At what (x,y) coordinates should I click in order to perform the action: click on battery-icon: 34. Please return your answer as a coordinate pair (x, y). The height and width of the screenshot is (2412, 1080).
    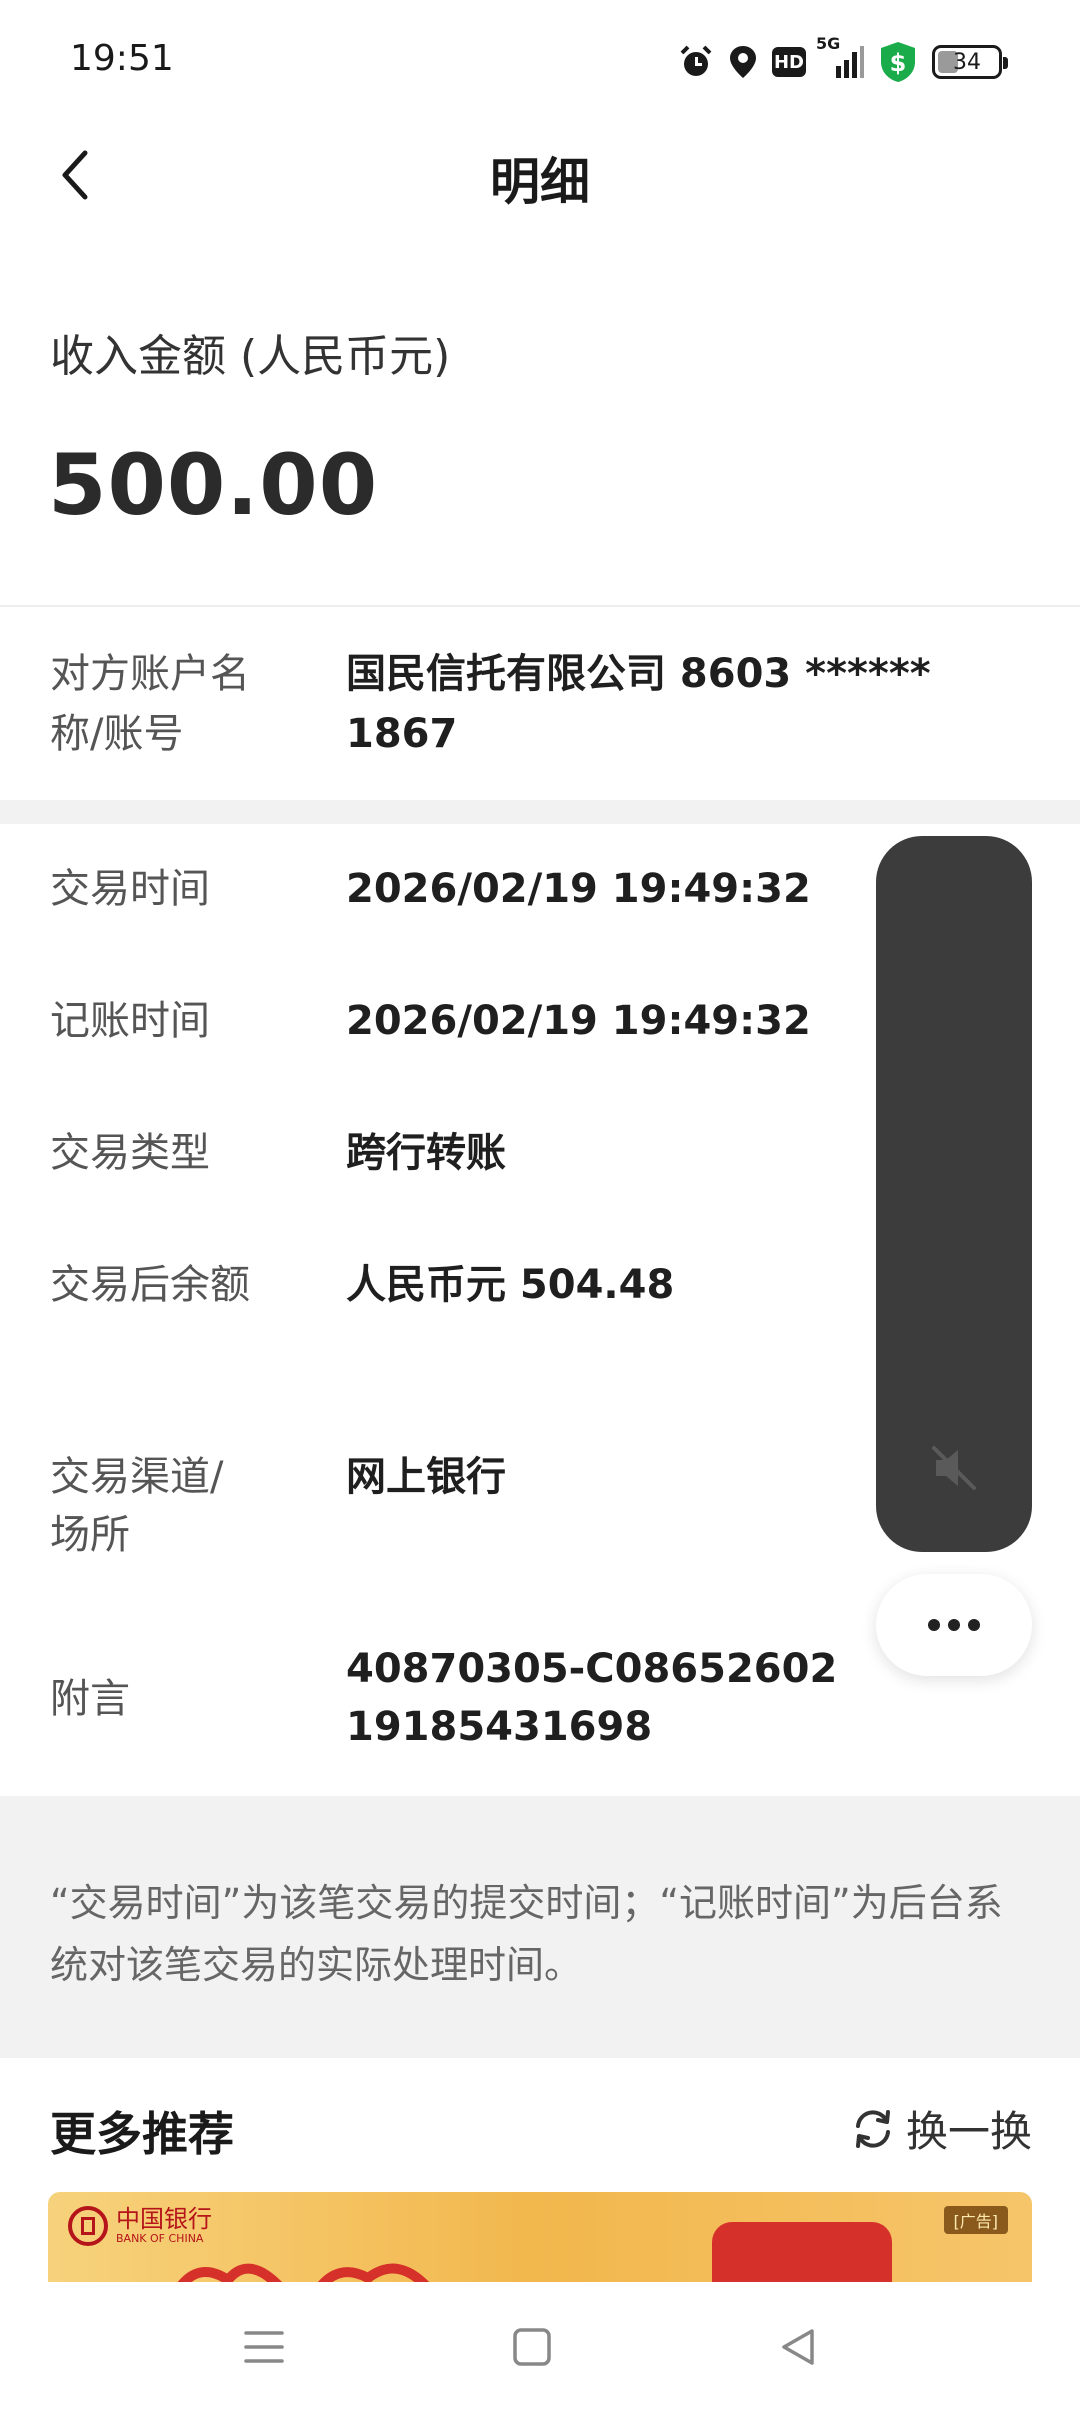
    Looking at the image, I should click on (970, 62).